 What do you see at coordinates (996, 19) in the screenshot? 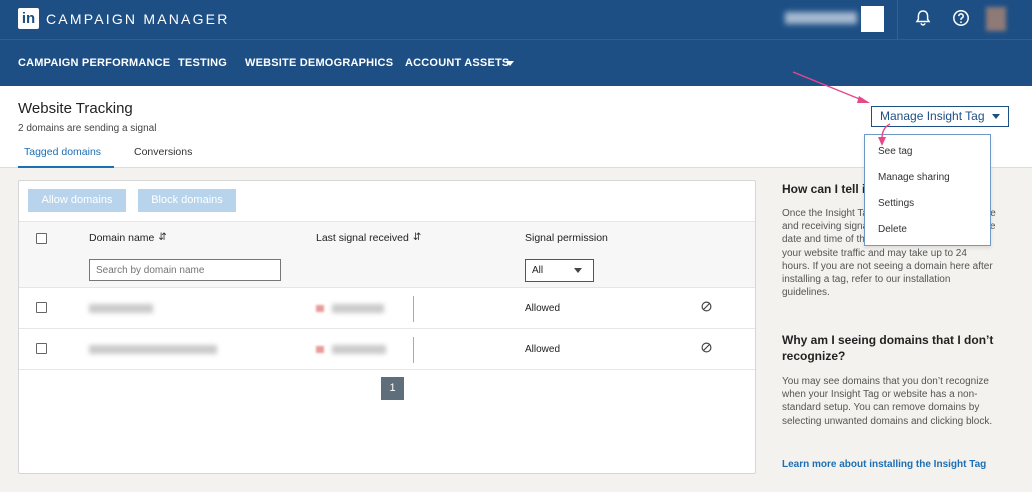
I see `avatar` at bounding box center [996, 19].